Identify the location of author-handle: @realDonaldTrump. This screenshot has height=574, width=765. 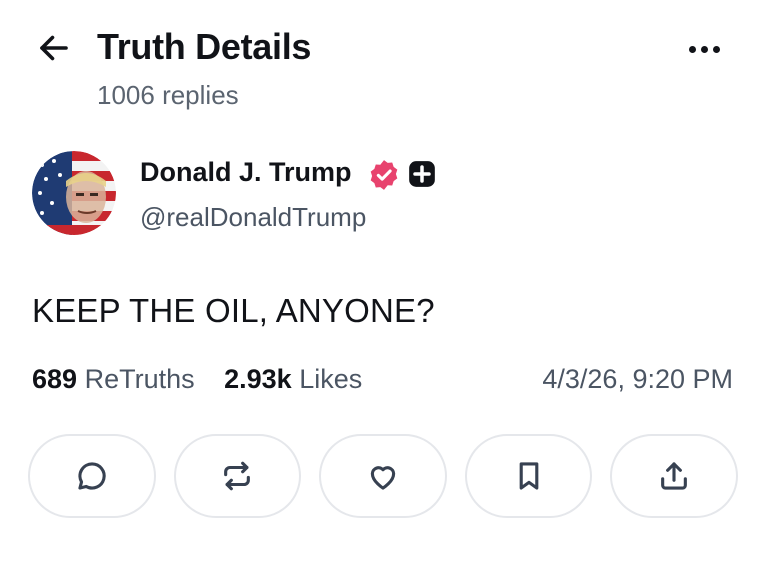
(253, 217).